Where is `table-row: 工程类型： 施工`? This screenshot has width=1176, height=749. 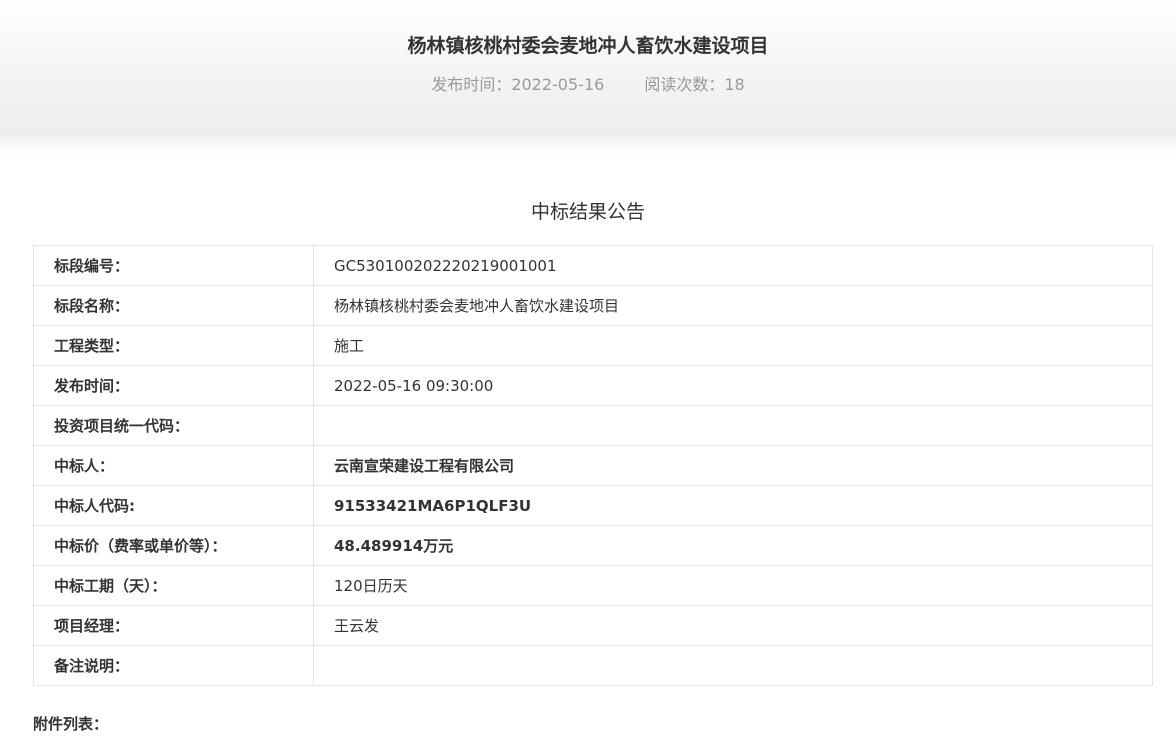 table-row: 工程类型： 施工 is located at coordinates (593, 345).